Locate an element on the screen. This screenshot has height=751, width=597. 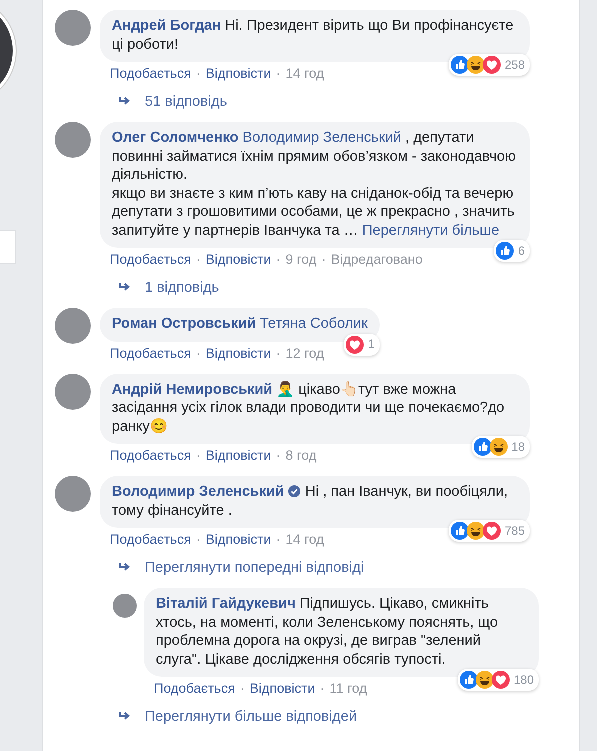
view-replies-link: Переглянути попередні відповіді is located at coordinates (254, 568).